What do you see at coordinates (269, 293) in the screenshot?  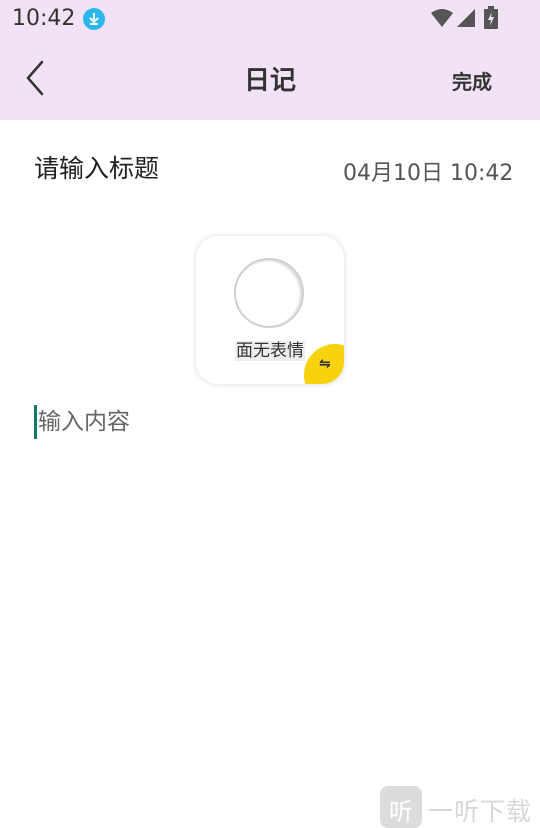 I see `neutral-face-icon` at bounding box center [269, 293].